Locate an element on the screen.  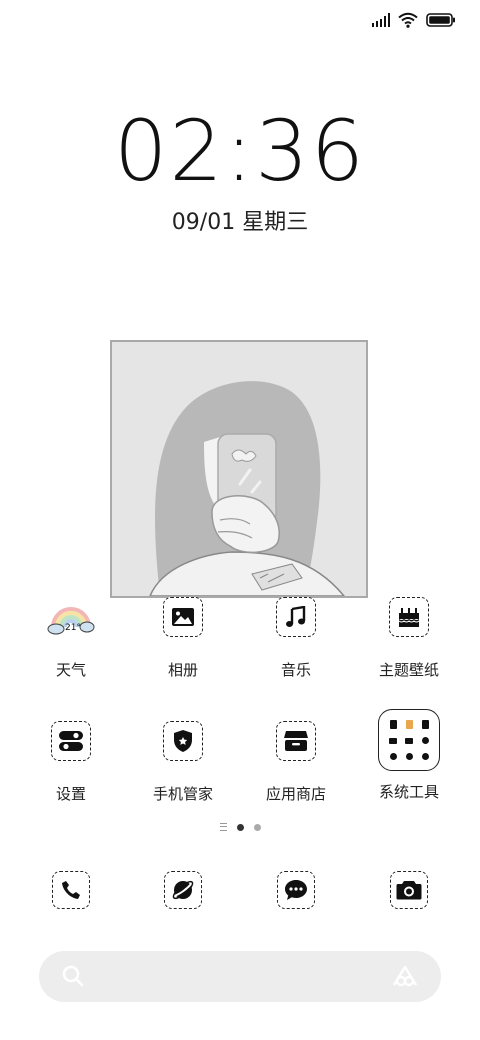
app-store: 应用商店 is located at coordinates (296, 762).